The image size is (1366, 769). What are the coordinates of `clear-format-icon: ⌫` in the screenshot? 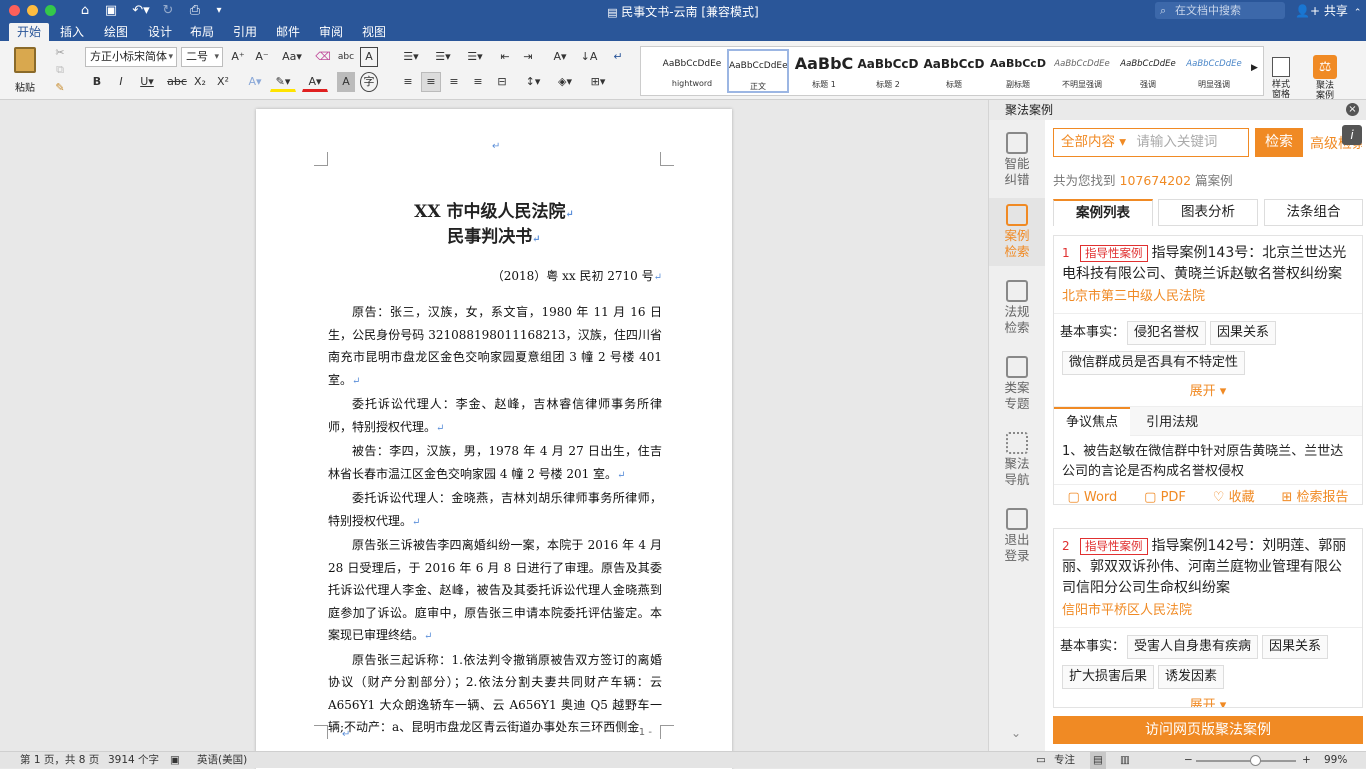 It's located at (323, 57).